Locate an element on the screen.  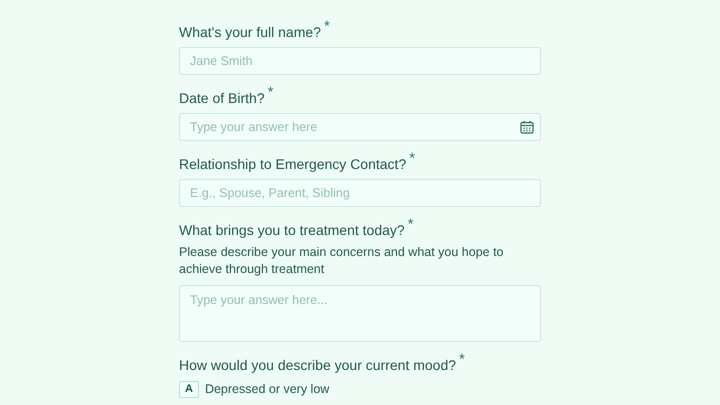
option-label: Depressed or very low is located at coordinates (267, 389).